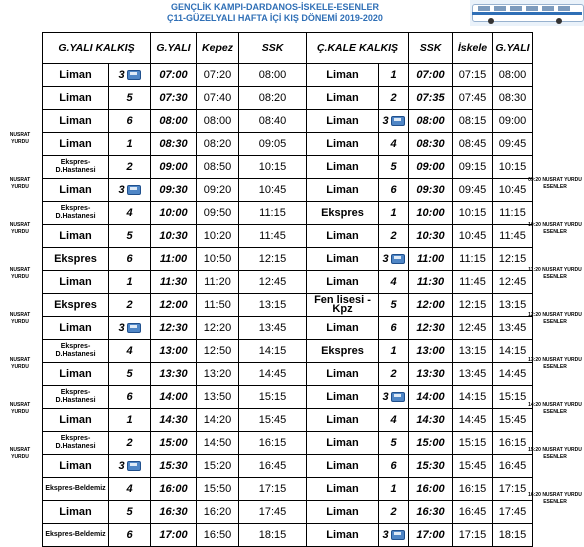 This screenshot has height=547, width=584. What do you see at coordinates (272, 259) in the screenshot?
I see `time-ssk-1: 12:15` at bounding box center [272, 259].